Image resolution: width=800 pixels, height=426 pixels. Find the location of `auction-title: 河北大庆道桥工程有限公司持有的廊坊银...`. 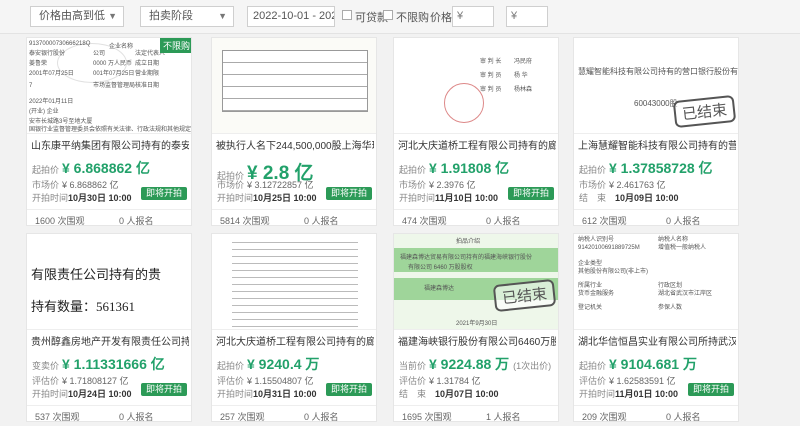

auction-title: 河北大庆道桥工程有限公司持有的廊坊银... is located at coordinates (477, 144).